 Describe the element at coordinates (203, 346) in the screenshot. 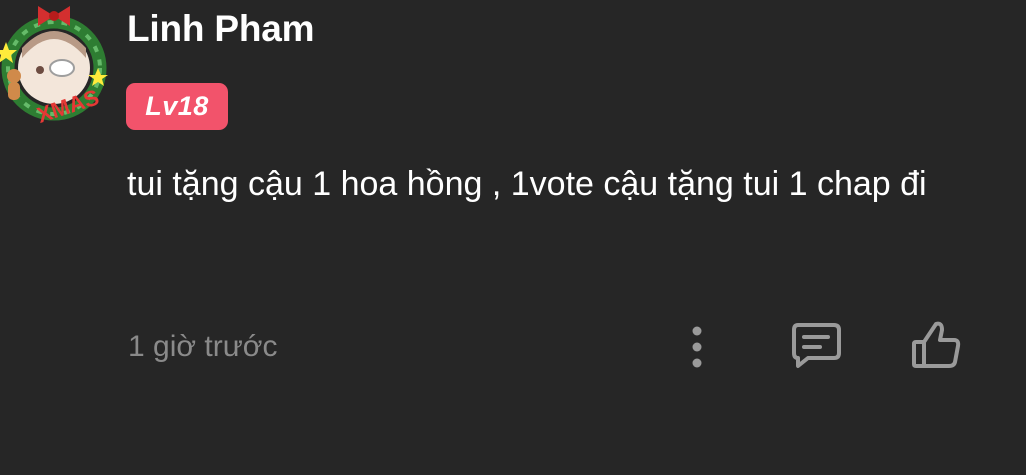

I see `timestamp: 1 giờ trước` at that location.